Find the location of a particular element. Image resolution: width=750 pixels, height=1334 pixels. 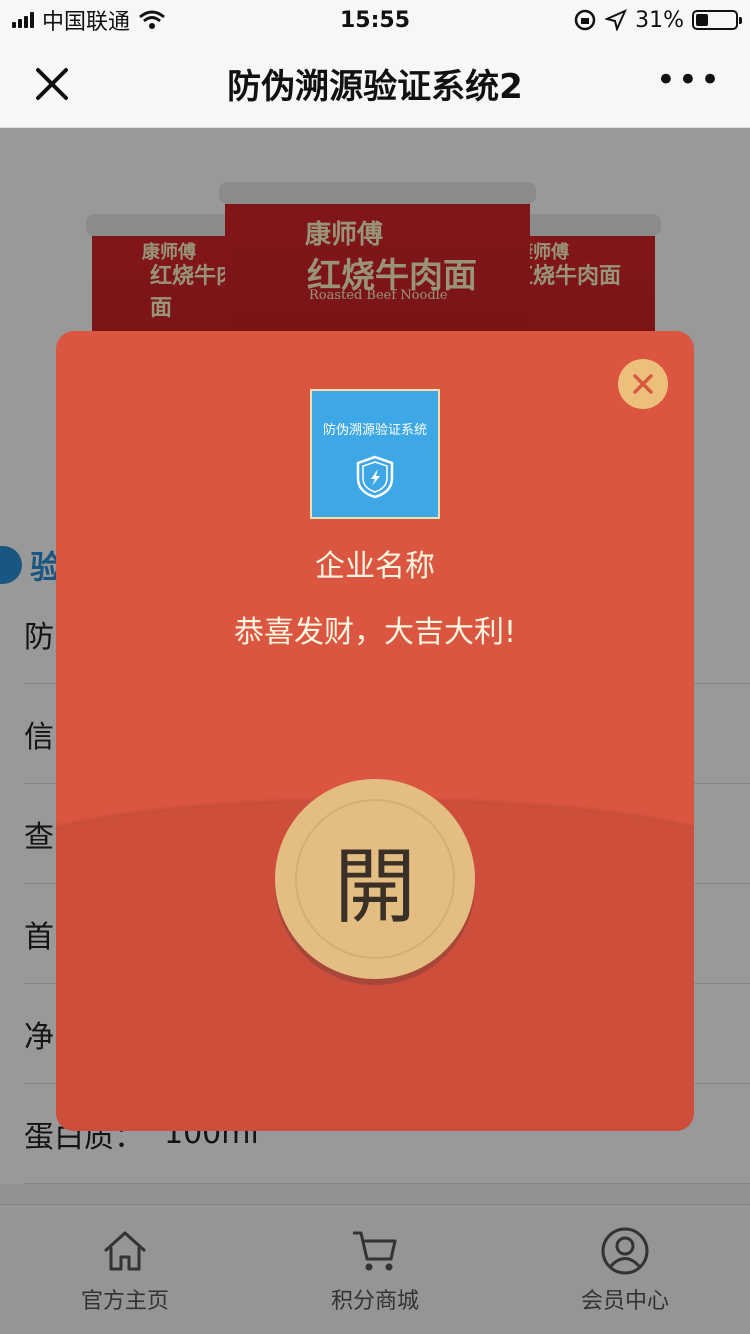

page-title: 防伪溯源验证系统2 is located at coordinates (375, 87).